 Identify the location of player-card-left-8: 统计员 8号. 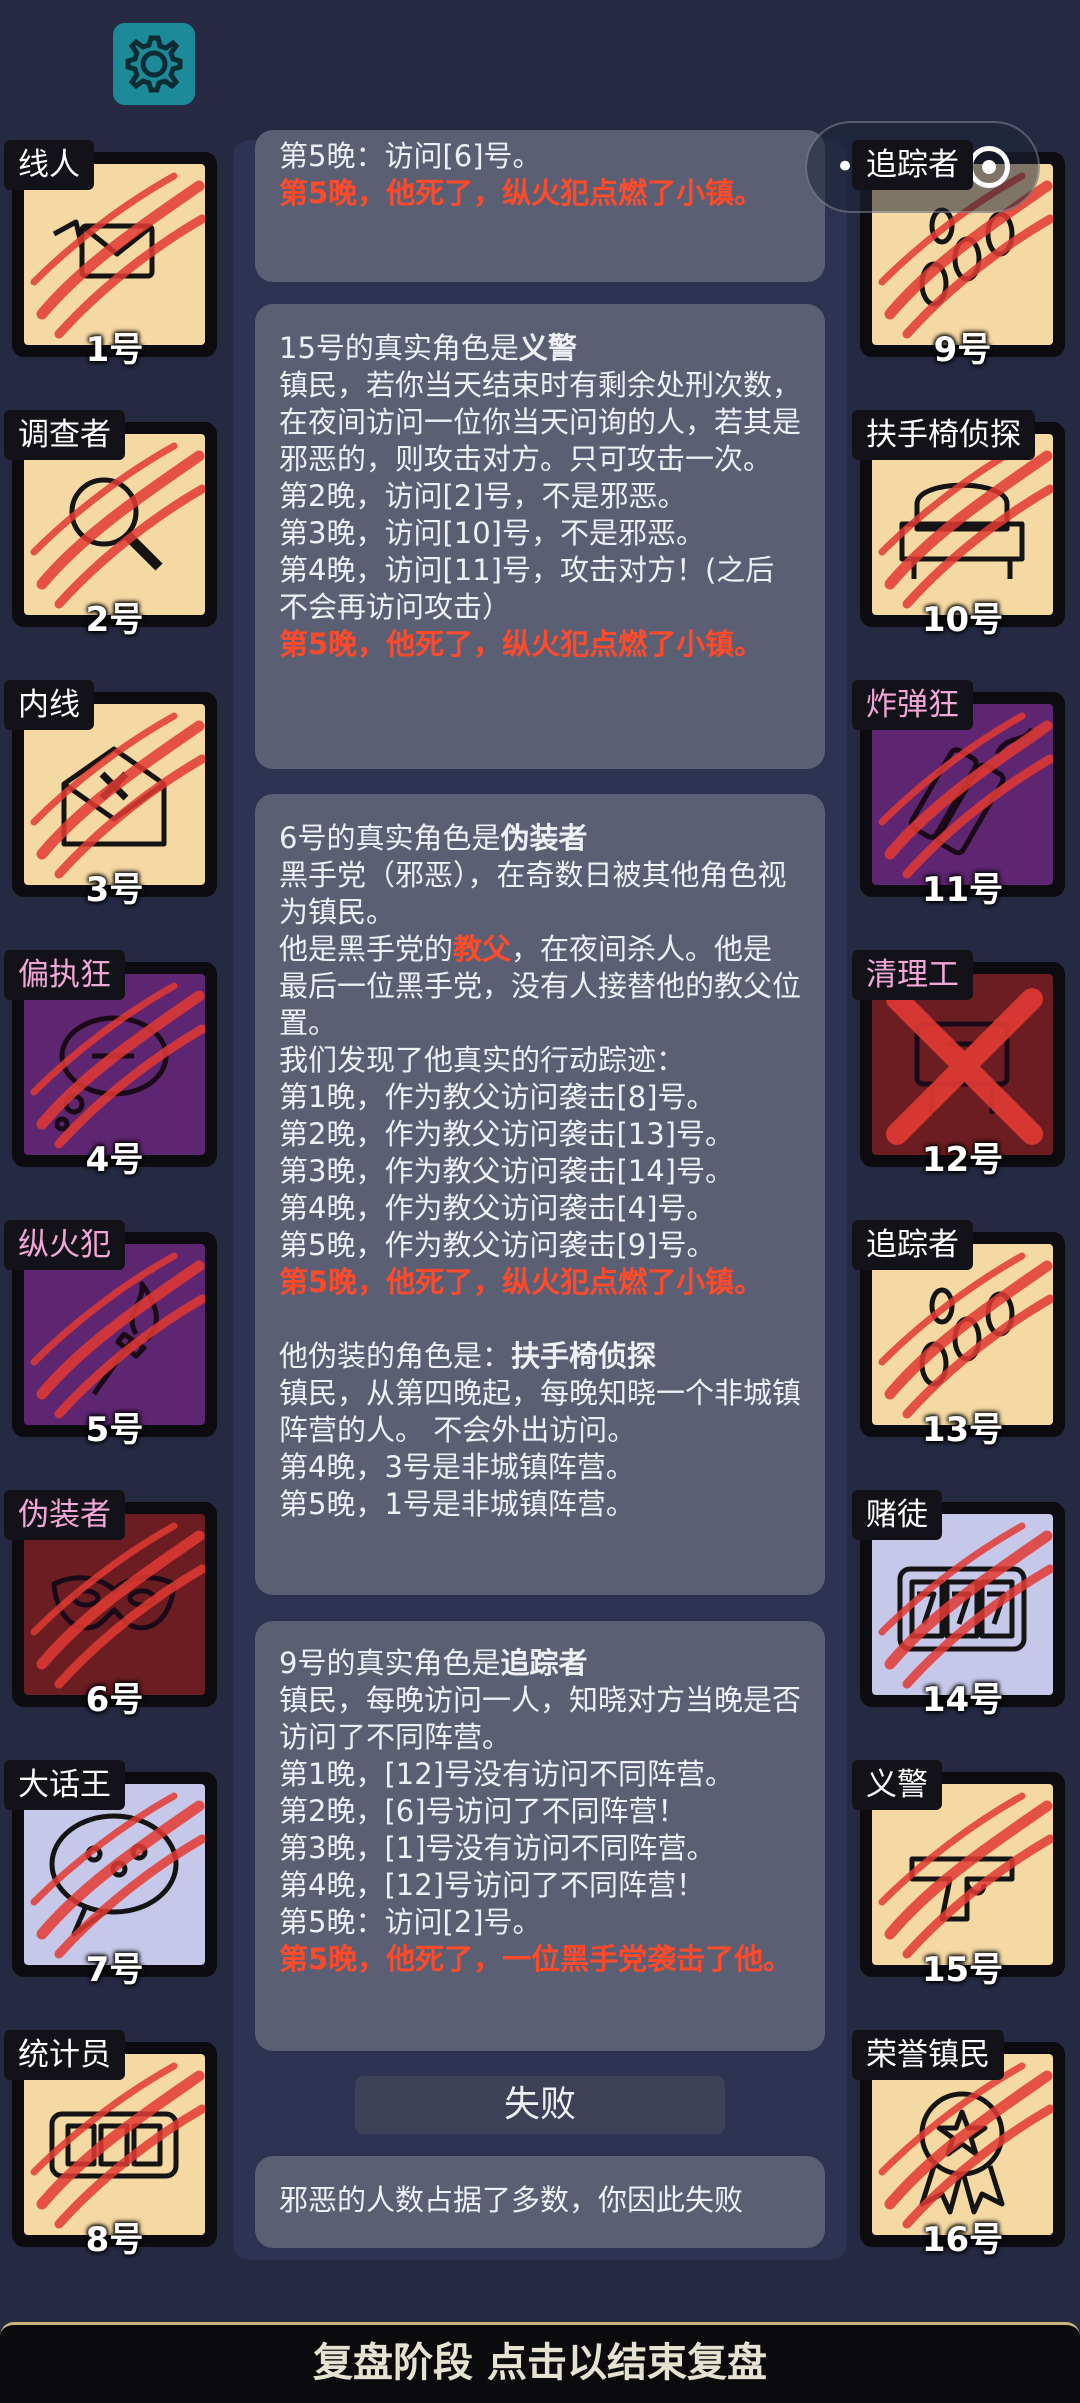
(113, 2145).